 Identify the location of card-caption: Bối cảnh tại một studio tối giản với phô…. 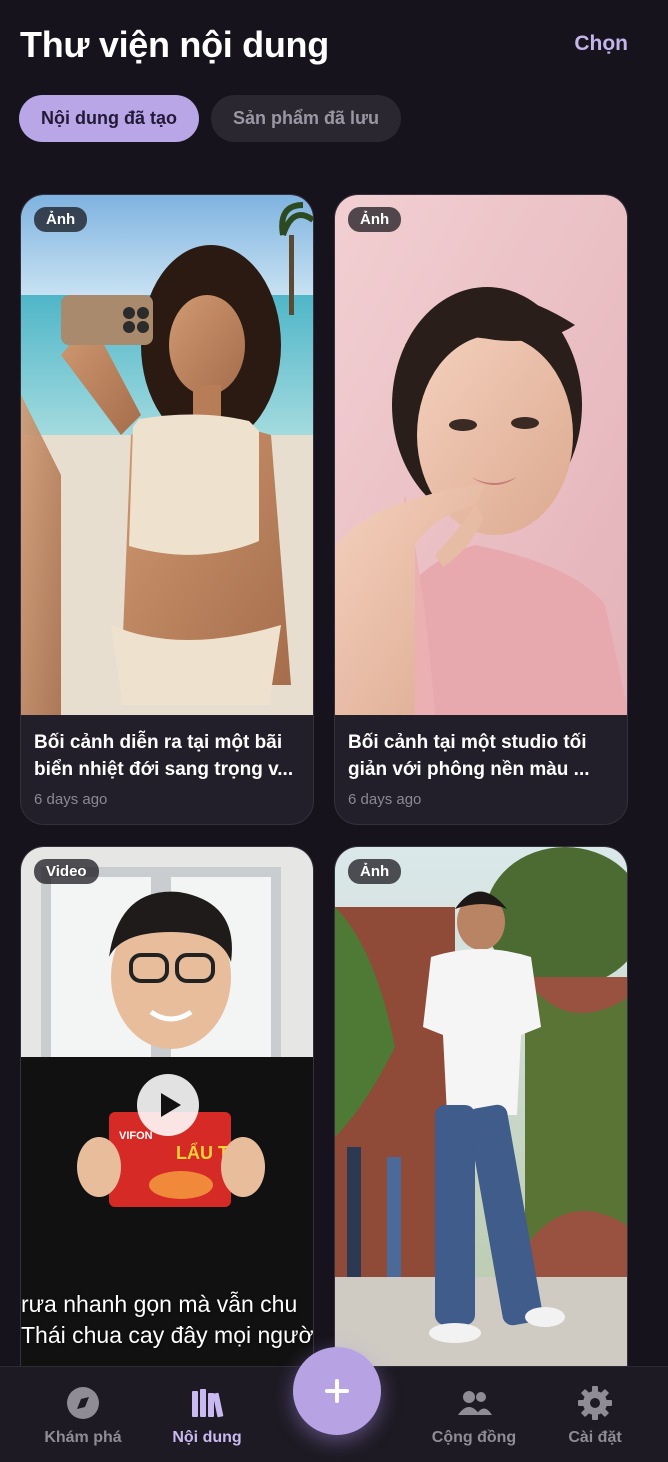
(479, 768).